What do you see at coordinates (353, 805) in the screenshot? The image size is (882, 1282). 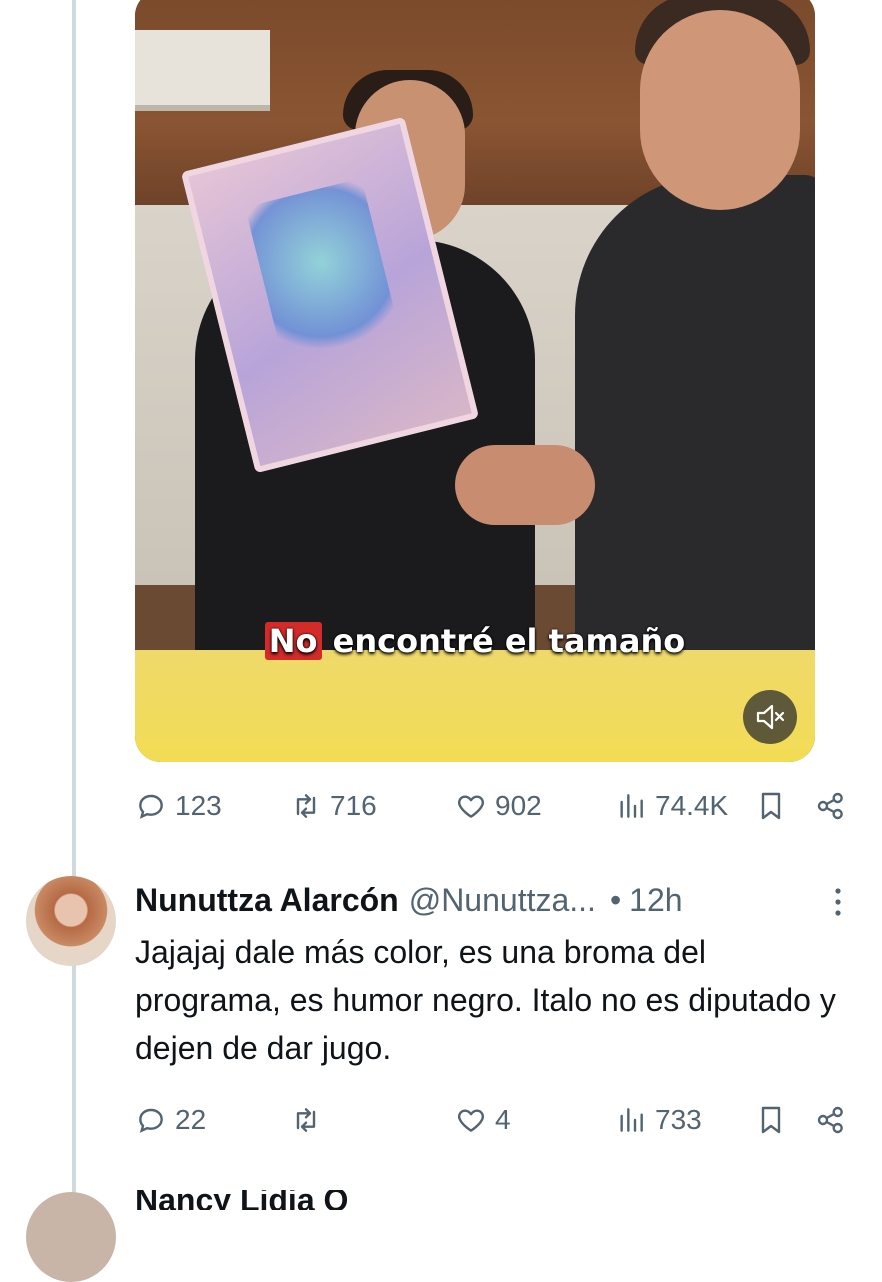 I see `repost-count: 716` at bounding box center [353, 805].